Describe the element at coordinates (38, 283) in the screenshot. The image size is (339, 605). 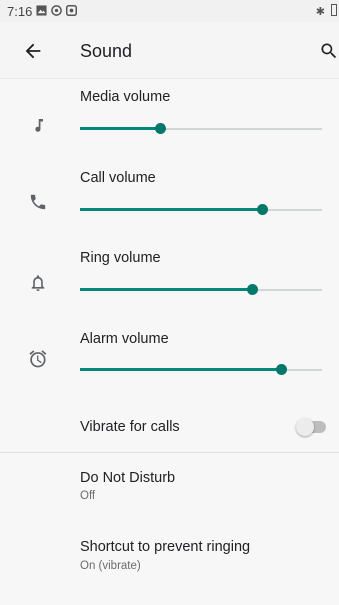
I see `bell-icon` at that location.